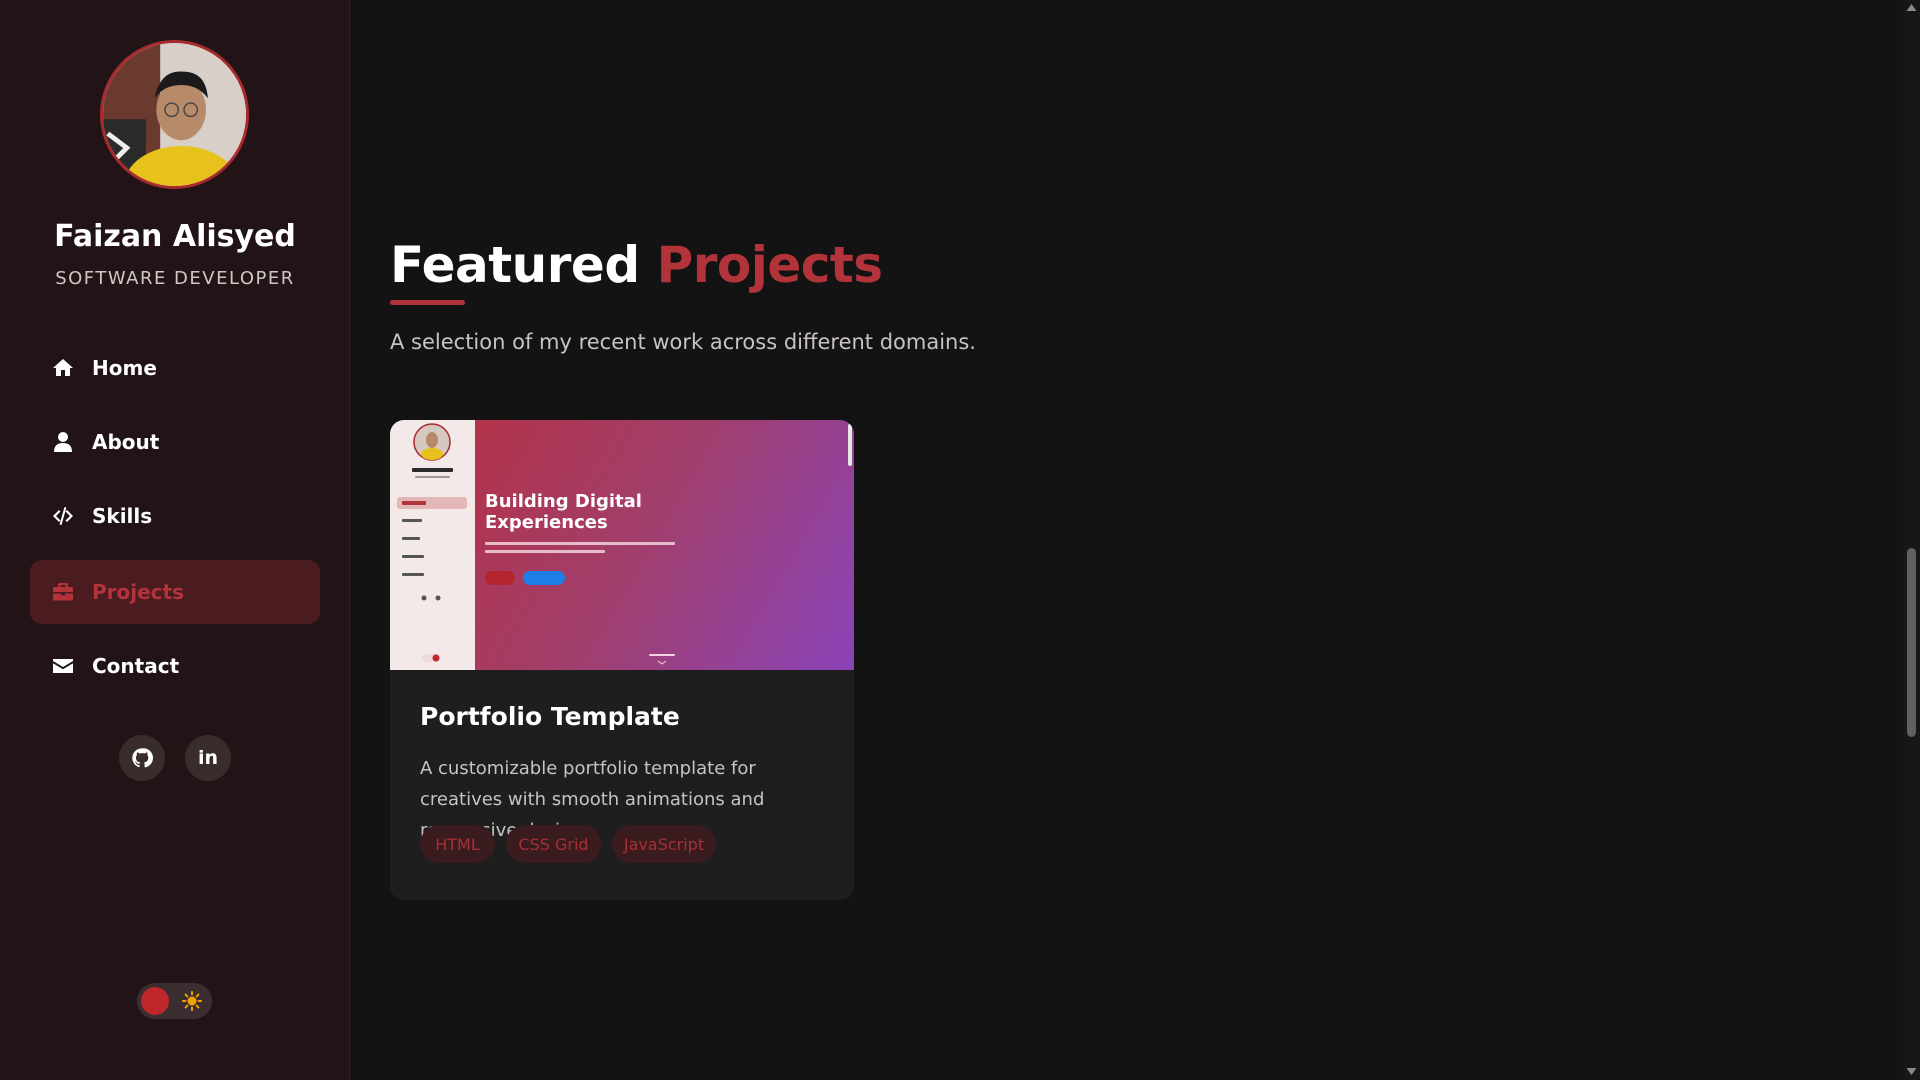  What do you see at coordinates (563, 512) in the screenshot?
I see `preview-heading: Building Digital Experiences` at bounding box center [563, 512].